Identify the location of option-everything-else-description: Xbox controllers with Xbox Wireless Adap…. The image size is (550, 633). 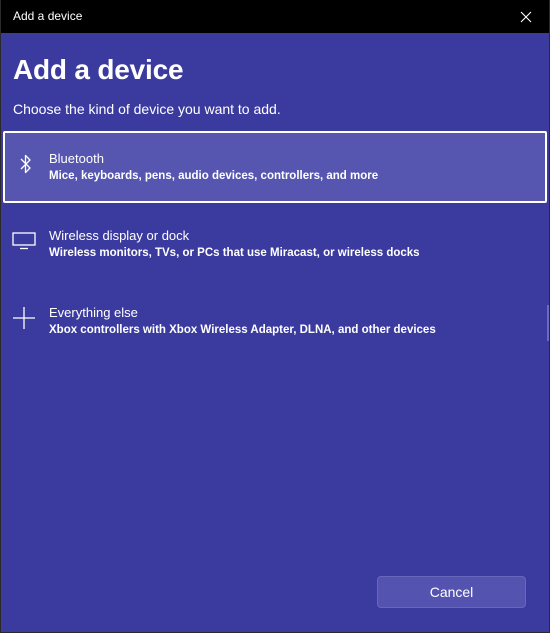
(242, 330).